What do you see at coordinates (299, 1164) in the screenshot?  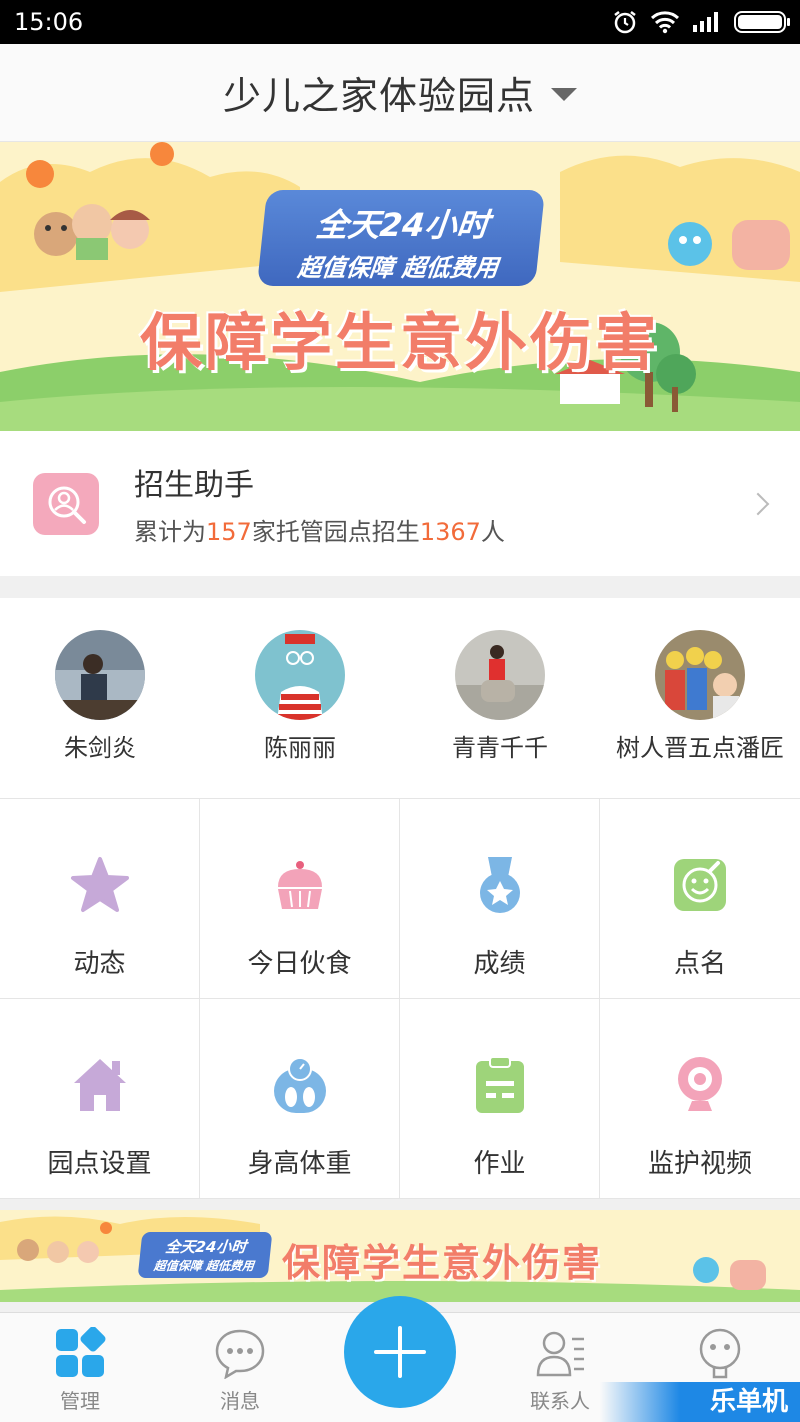 I see `feature-label: 身高体重` at bounding box center [299, 1164].